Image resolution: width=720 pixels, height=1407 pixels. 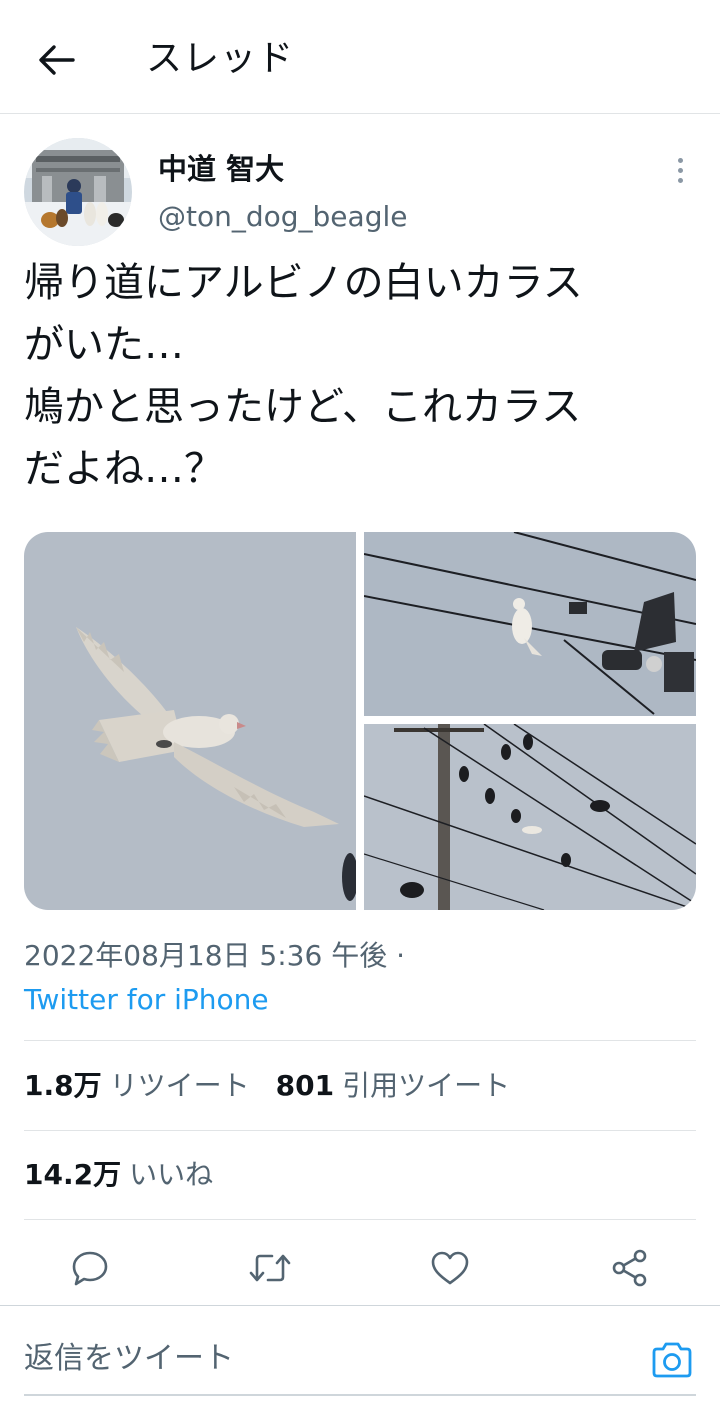 What do you see at coordinates (305, 1085) in the screenshot?
I see `quotes-count: 801` at bounding box center [305, 1085].